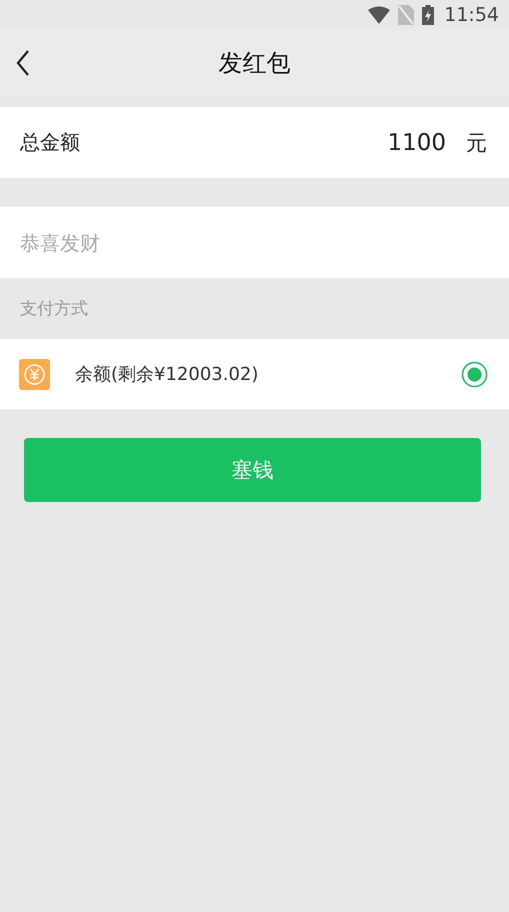 This screenshot has width=509, height=912. What do you see at coordinates (471, 15) in the screenshot?
I see `status-time: 11:54` at bounding box center [471, 15].